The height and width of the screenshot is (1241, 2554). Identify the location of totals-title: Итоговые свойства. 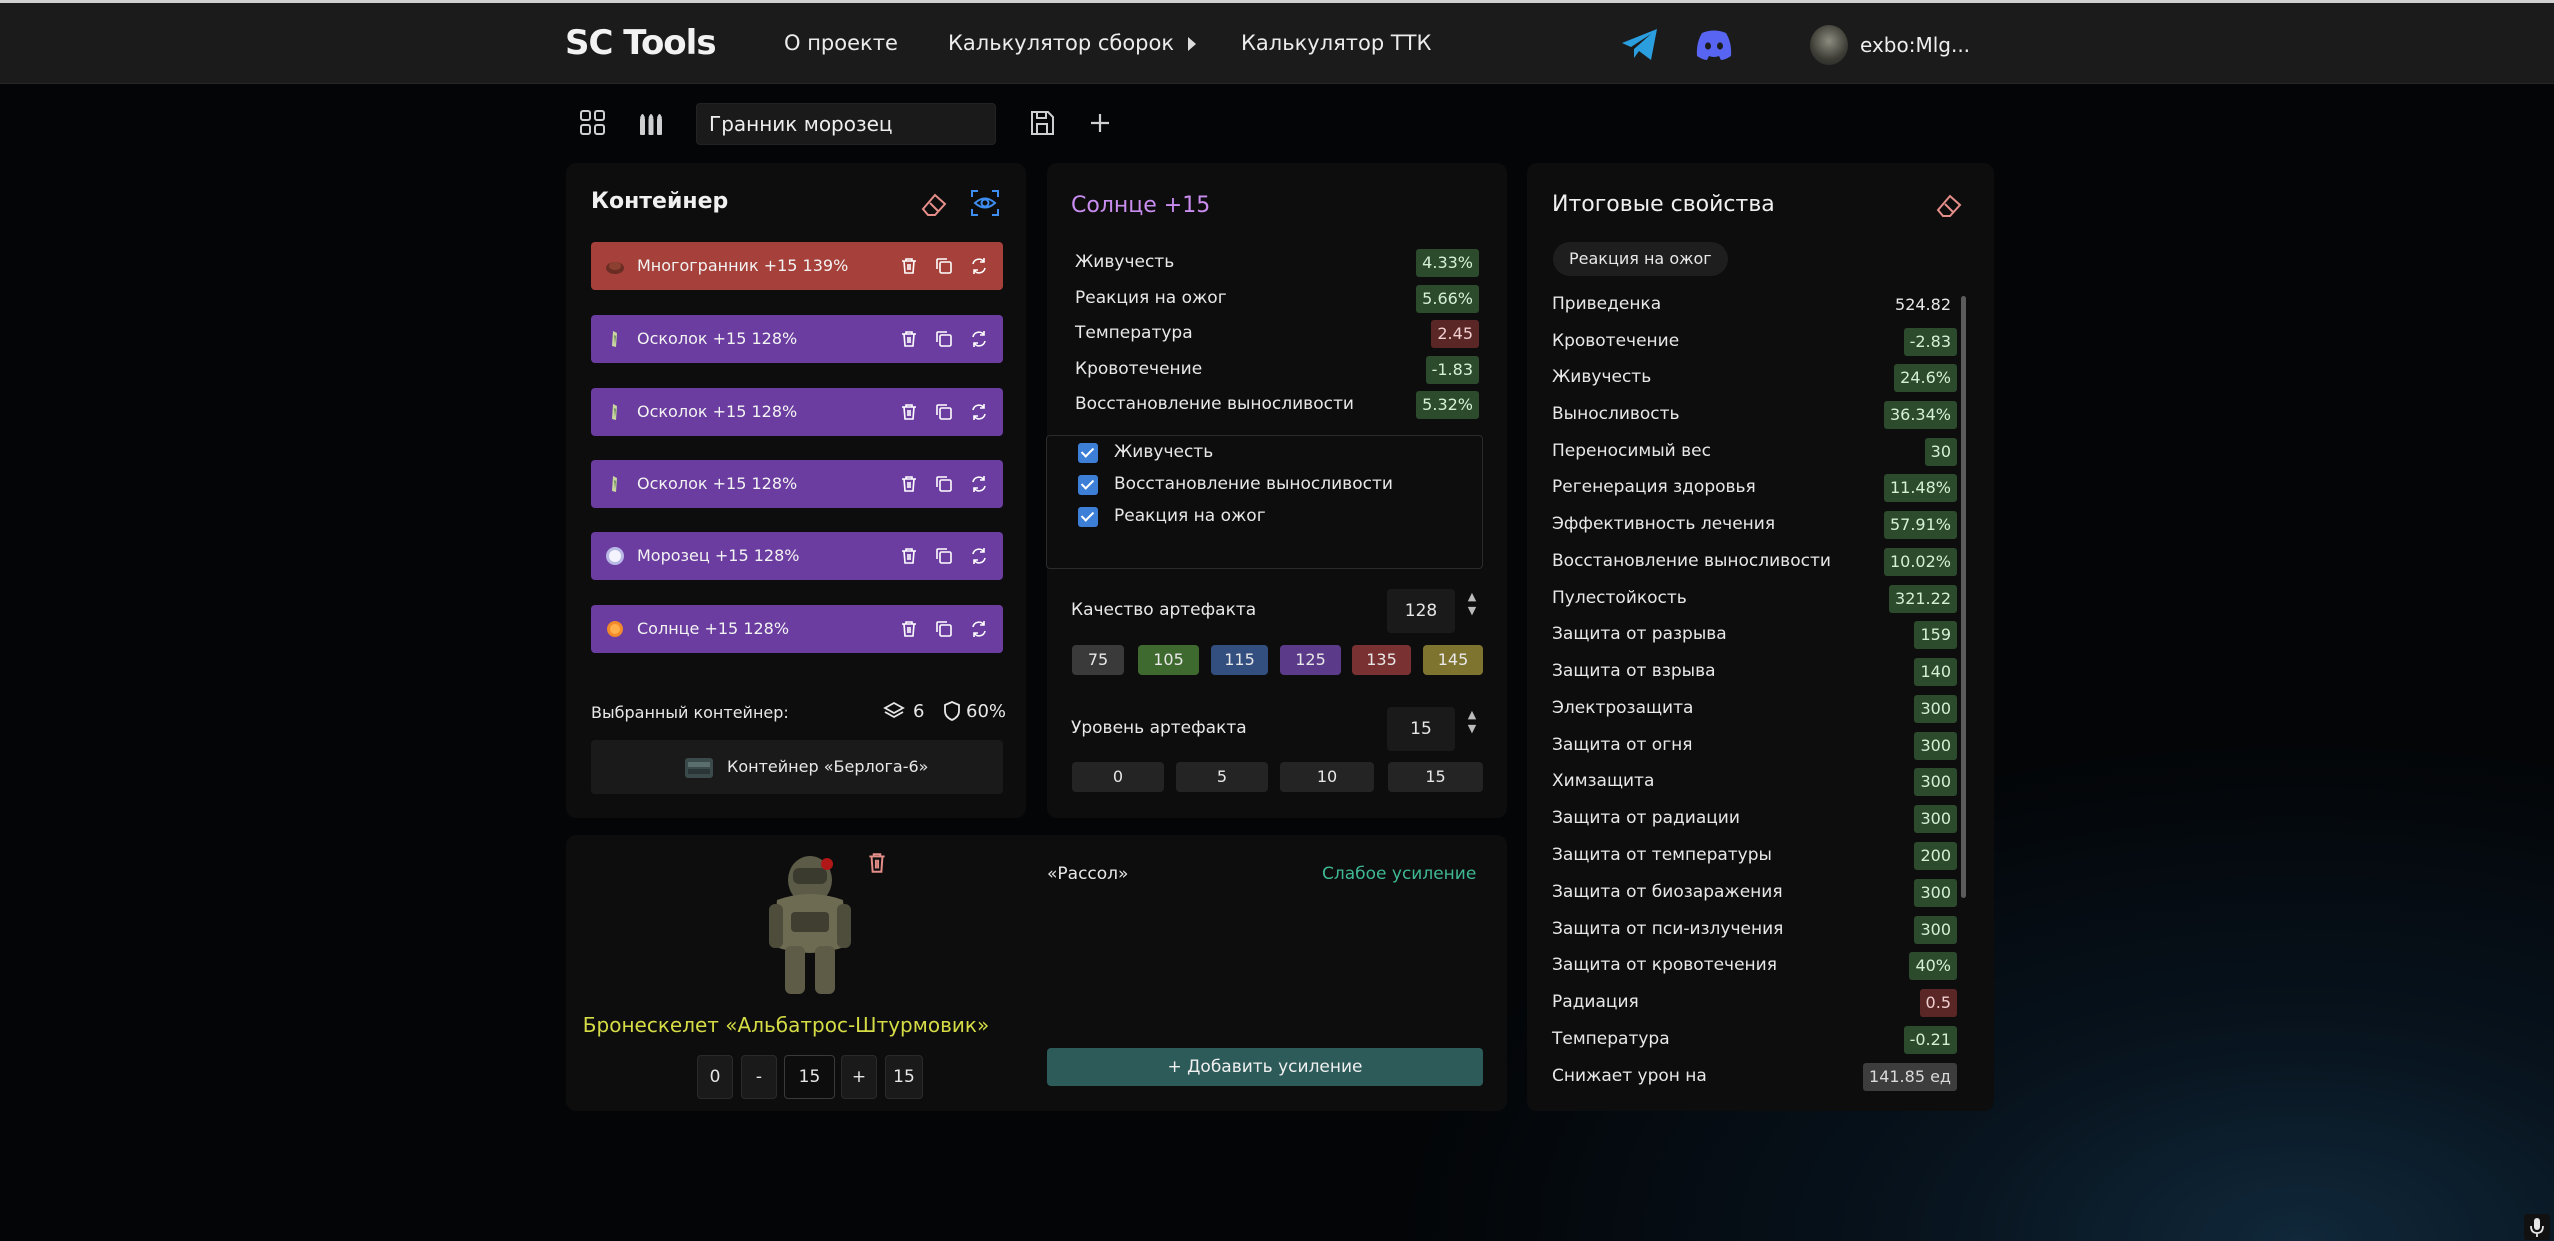
(1663, 204).